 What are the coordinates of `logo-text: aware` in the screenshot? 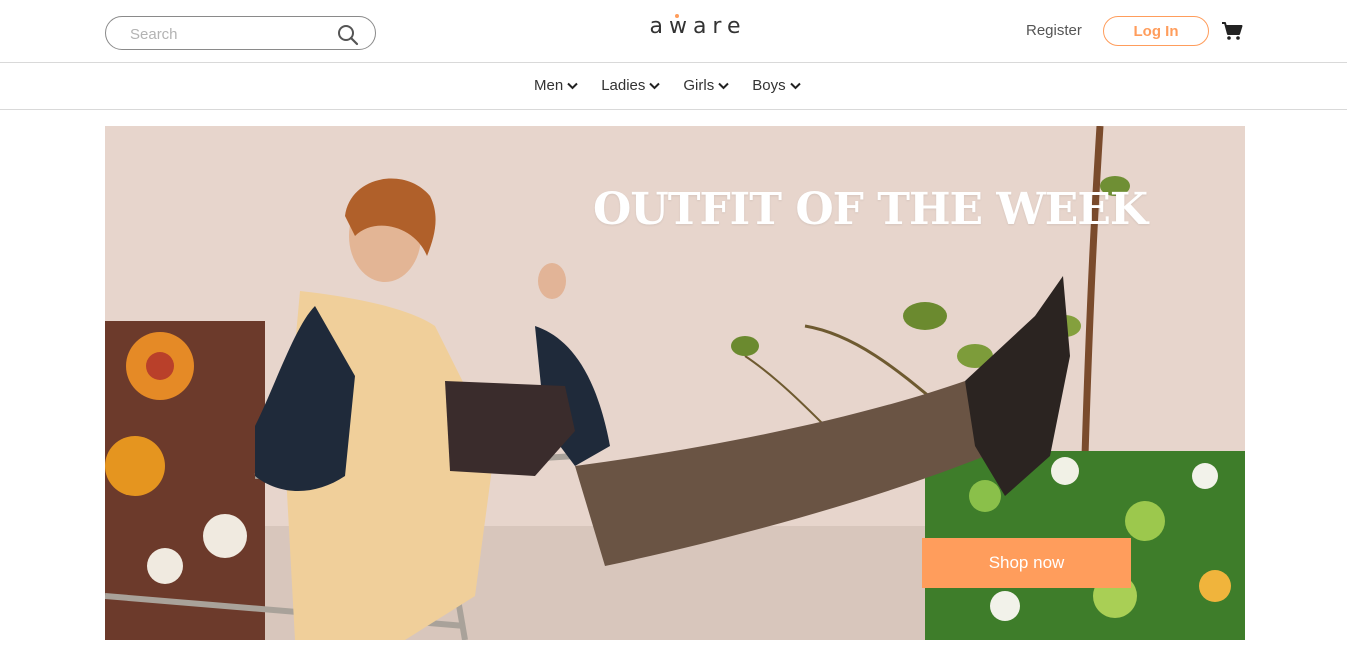 It's located at (698, 26).